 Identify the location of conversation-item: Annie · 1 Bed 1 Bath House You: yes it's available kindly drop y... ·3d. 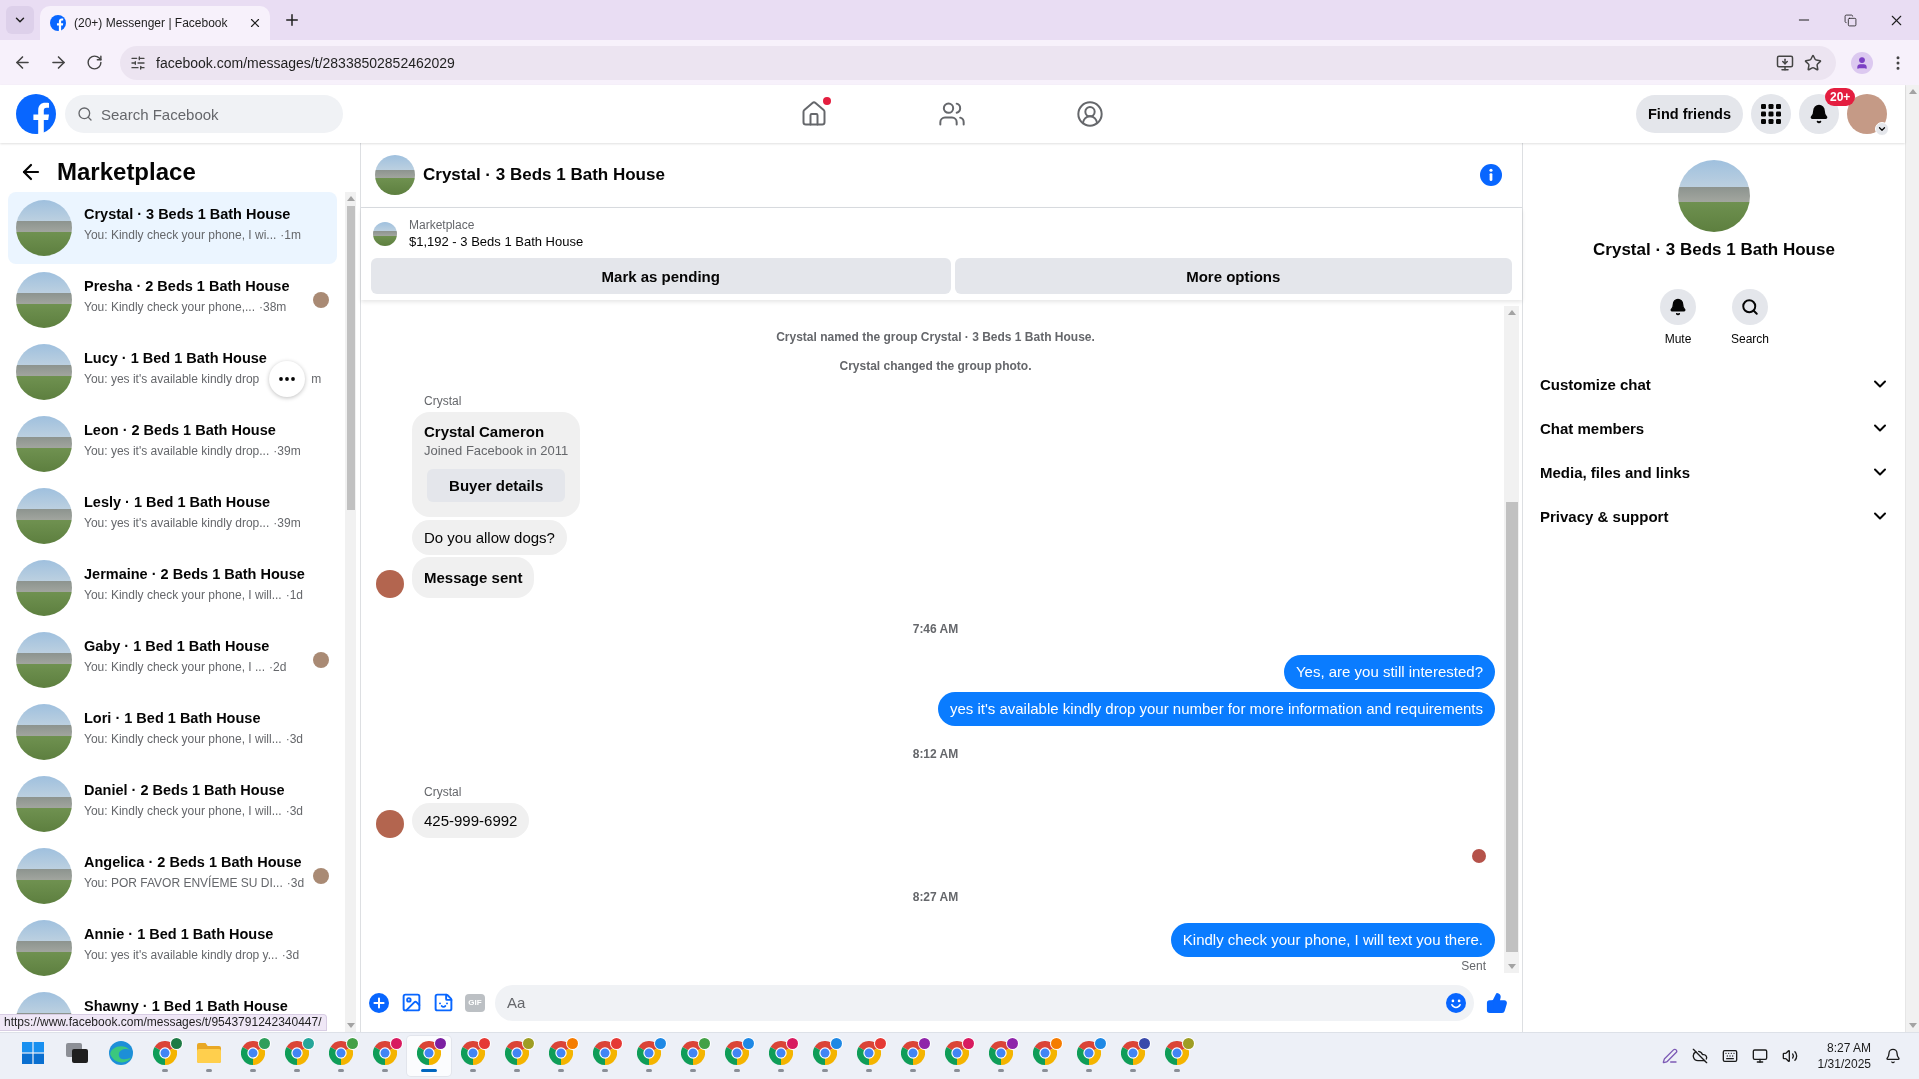
(172, 948).